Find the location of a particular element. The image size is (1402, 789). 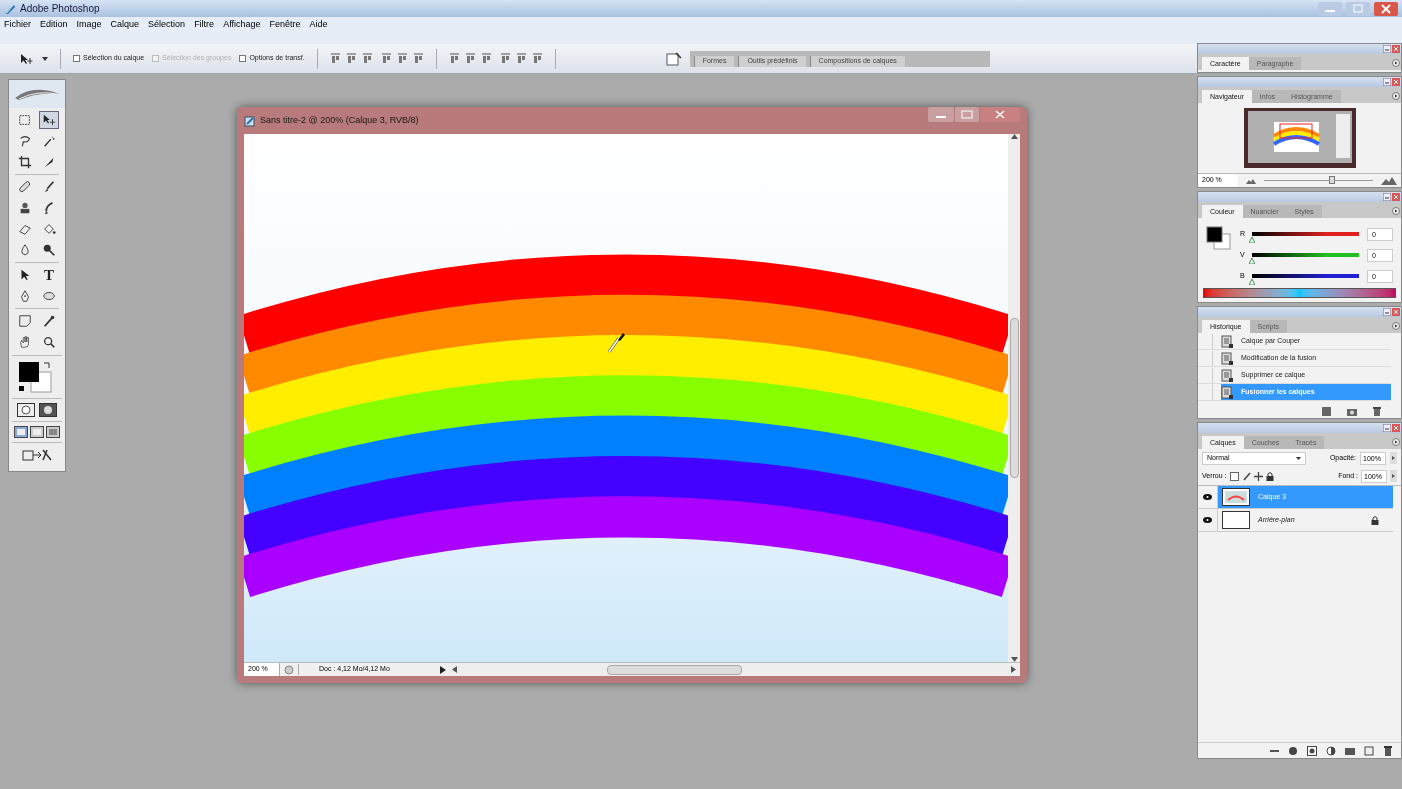

play-arrow-icon is located at coordinates (443, 669).